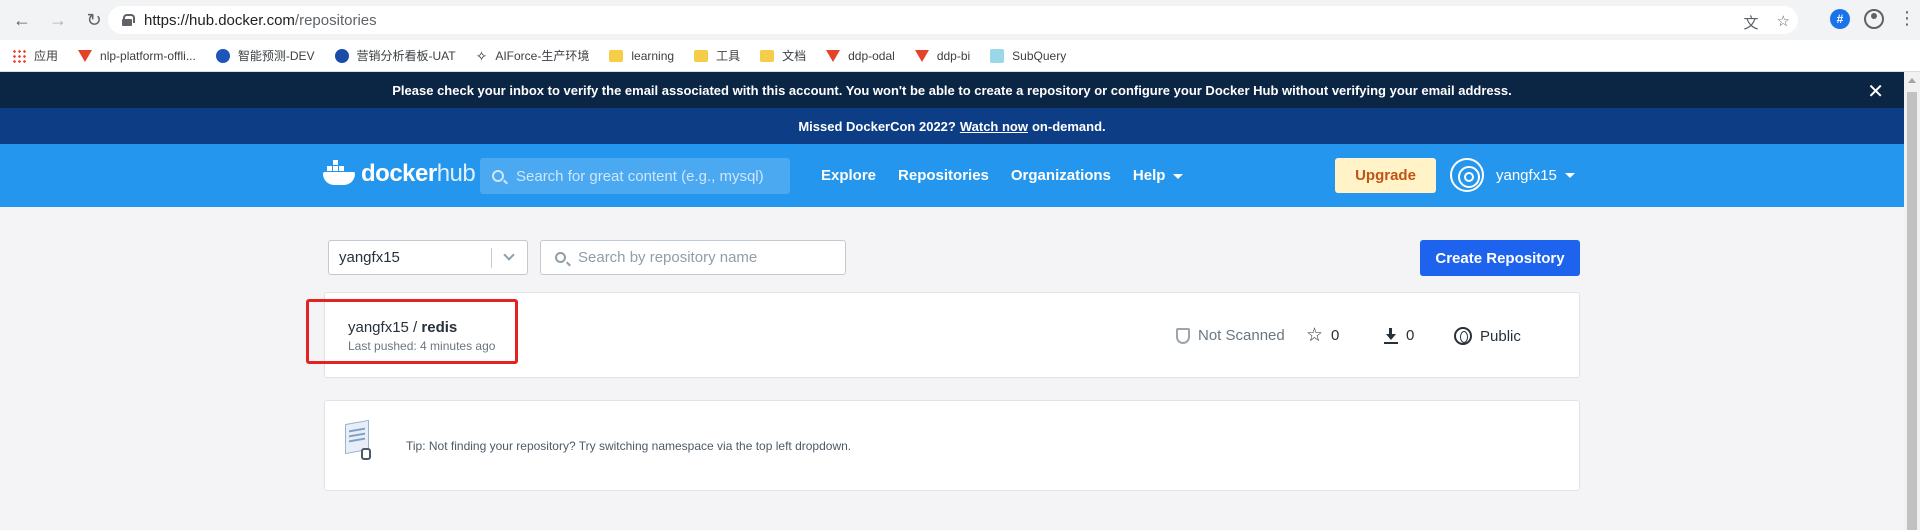 This screenshot has height=530, width=1920. I want to click on create-repository-button: Create Repository, so click(1500, 258).